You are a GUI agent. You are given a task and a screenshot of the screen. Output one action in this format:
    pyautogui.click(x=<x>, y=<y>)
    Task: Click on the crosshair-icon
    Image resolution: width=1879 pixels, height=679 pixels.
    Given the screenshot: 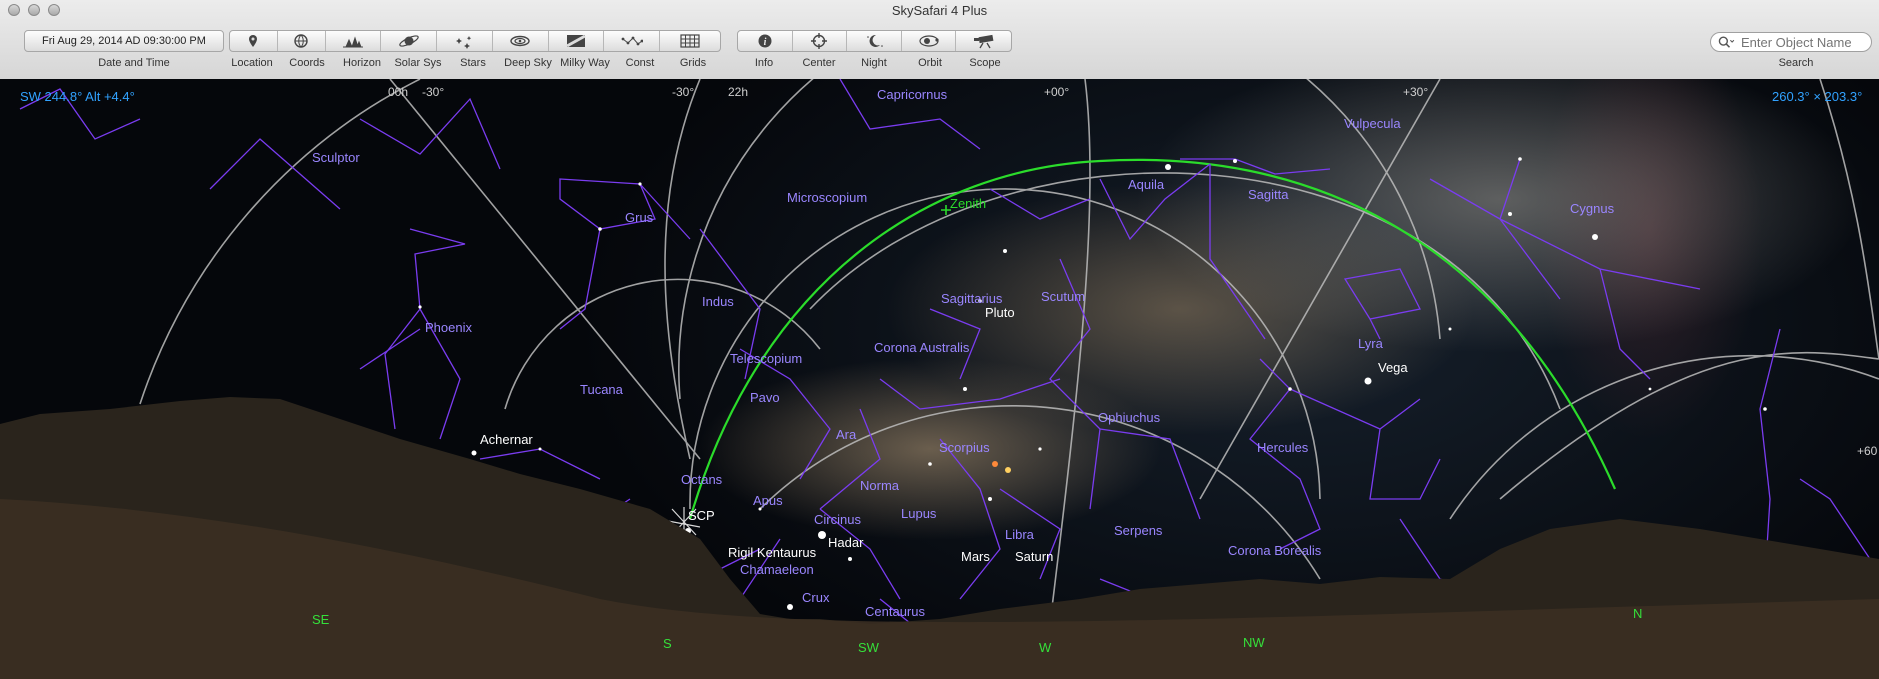 What is the action you would take?
    pyautogui.click(x=819, y=41)
    